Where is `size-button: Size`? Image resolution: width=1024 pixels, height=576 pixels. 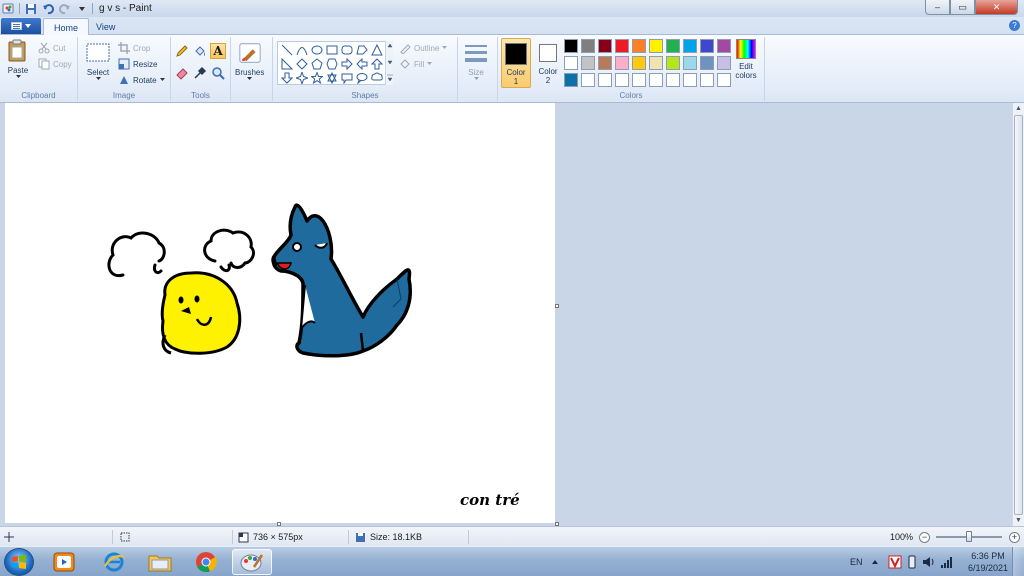
size-button: Size is located at coordinates (476, 61).